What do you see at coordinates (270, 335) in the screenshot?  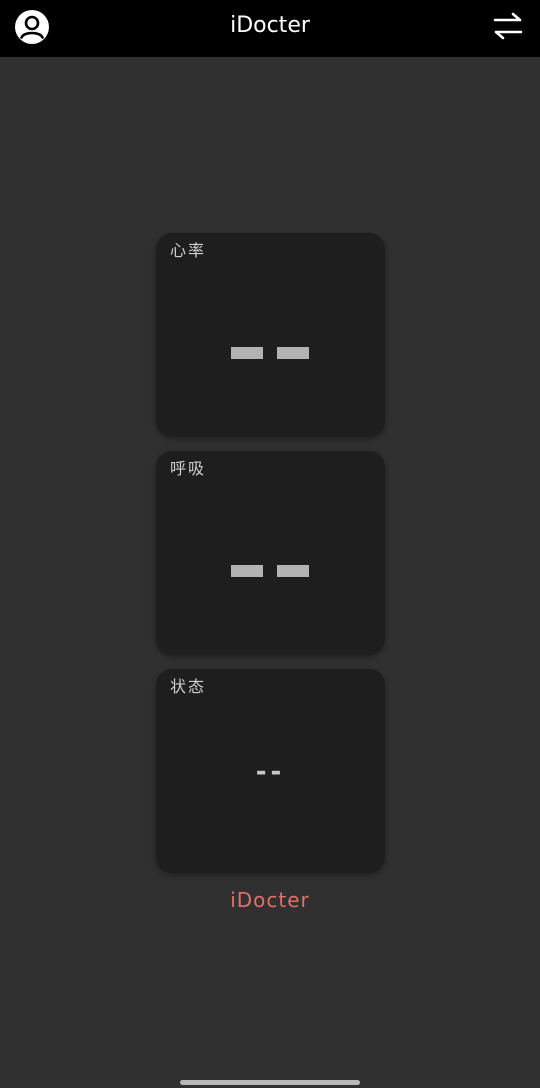 I see `heart-rate-card: 心率 --` at bounding box center [270, 335].